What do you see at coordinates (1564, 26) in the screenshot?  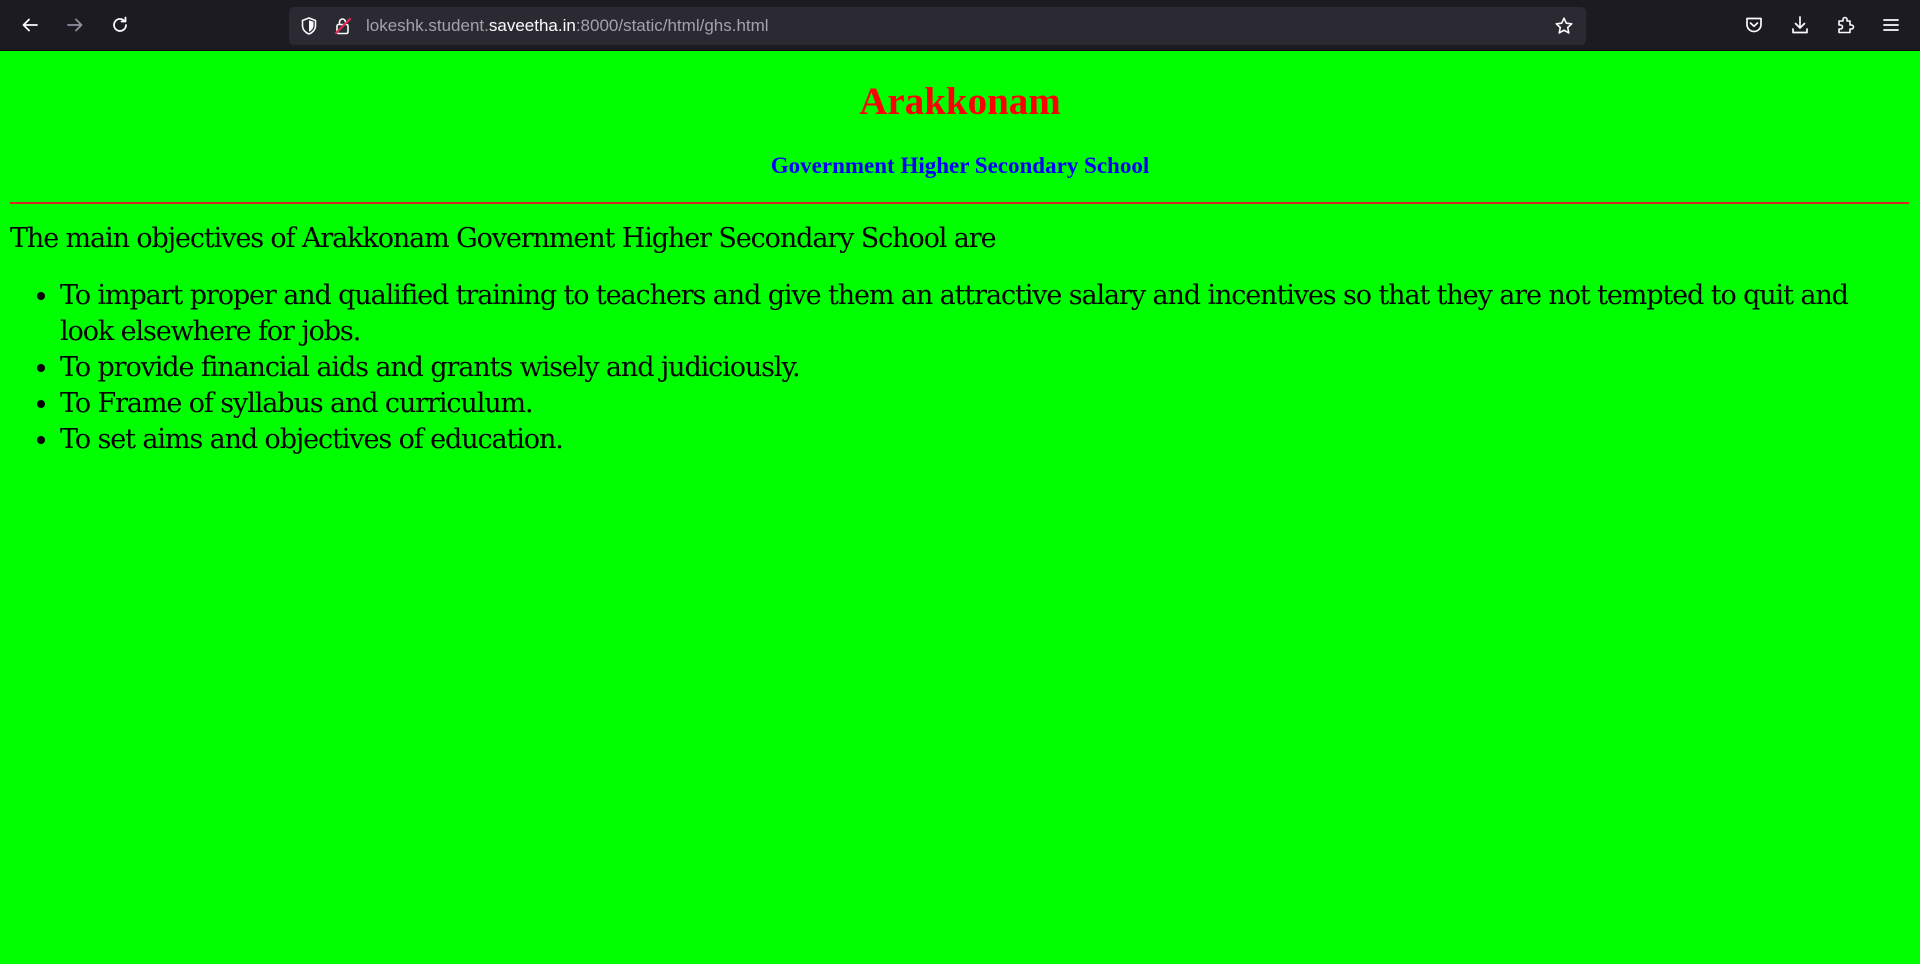 I see `star-icon` at bounding box center [1564, 26].